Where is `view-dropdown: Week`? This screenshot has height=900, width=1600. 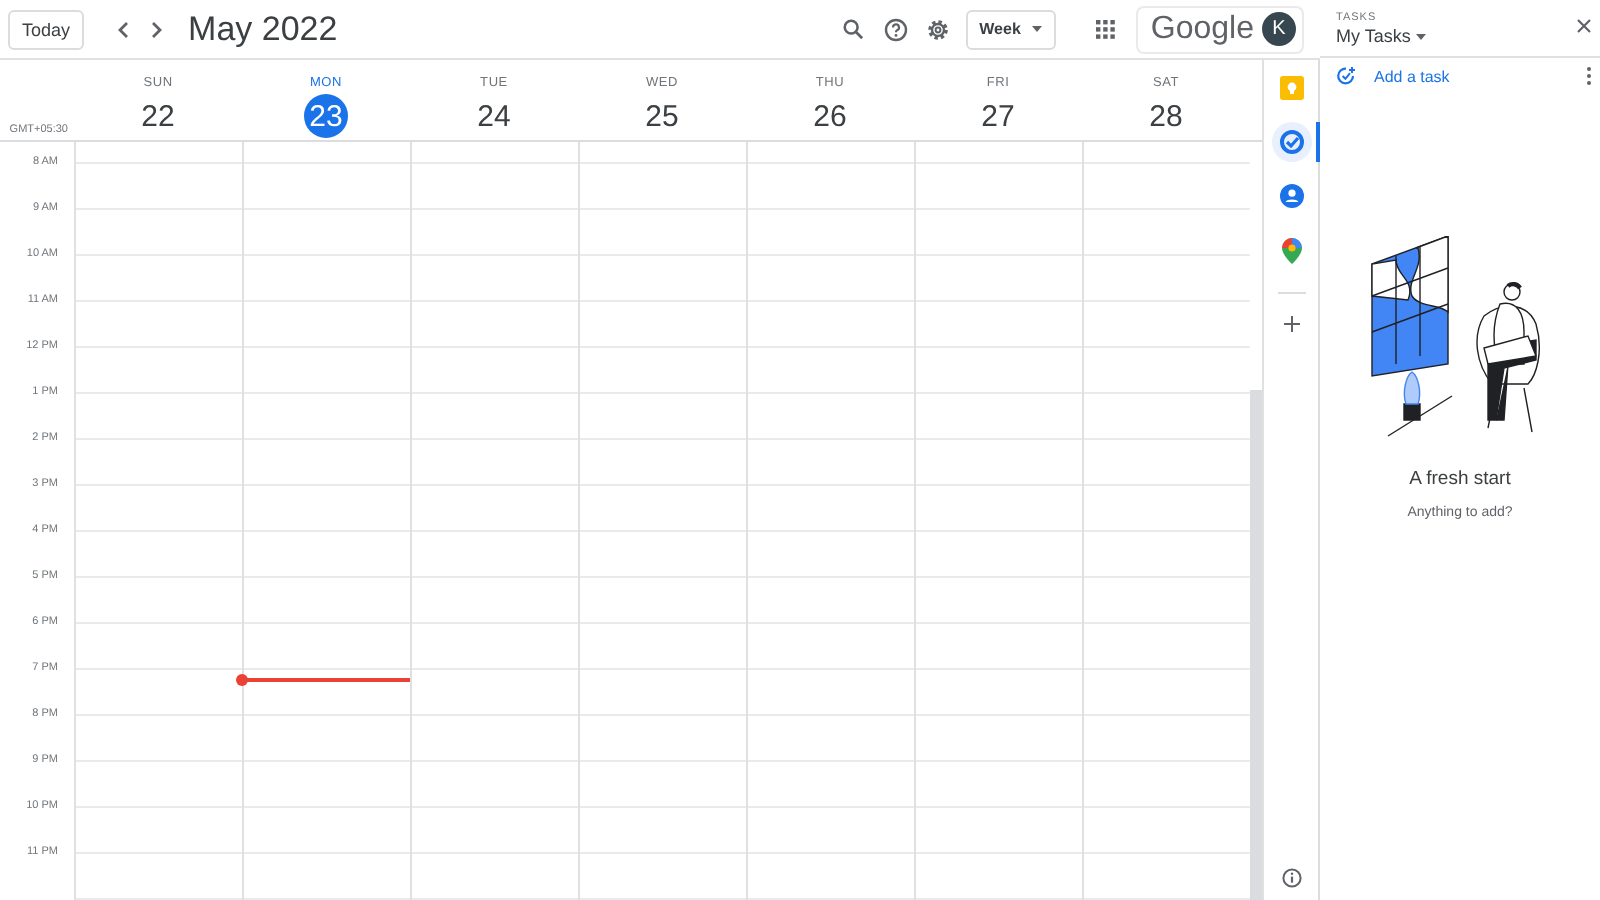
view-dropdown: Week is located at coordinates (1011, 29).